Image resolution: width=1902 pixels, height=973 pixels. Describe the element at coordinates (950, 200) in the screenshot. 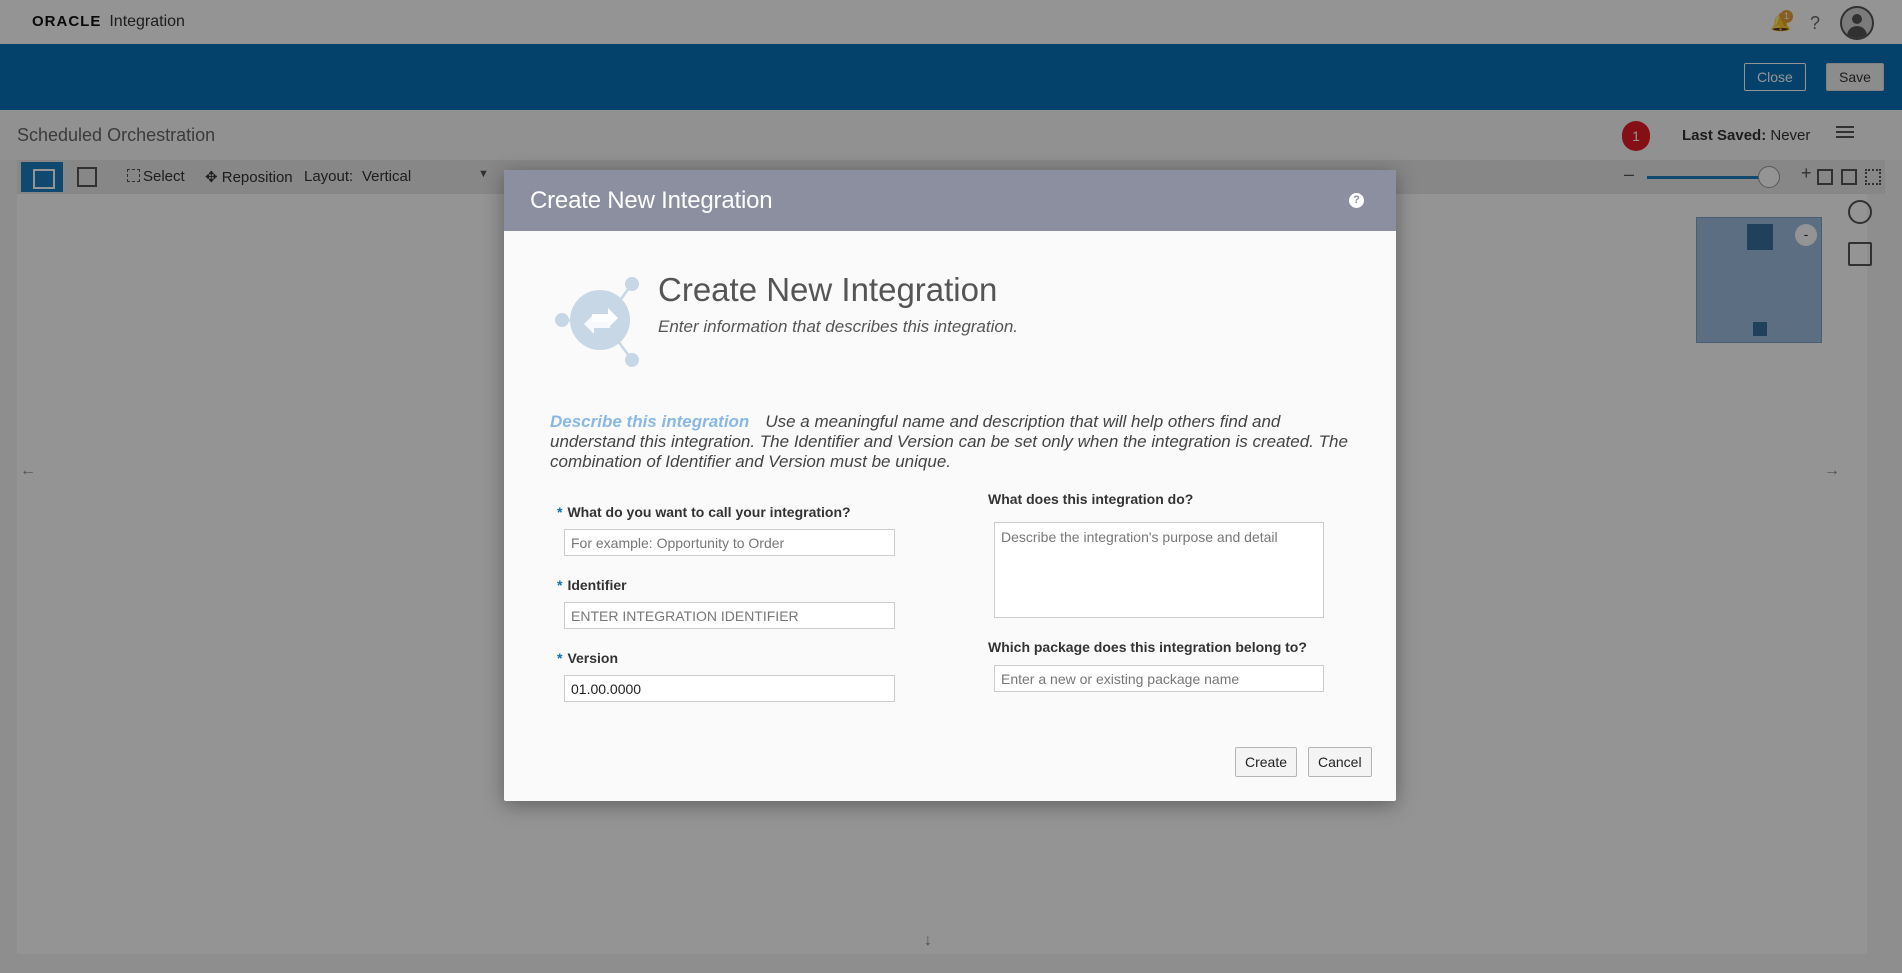

I see `dialog-header: Create New Integration ?` at that location.